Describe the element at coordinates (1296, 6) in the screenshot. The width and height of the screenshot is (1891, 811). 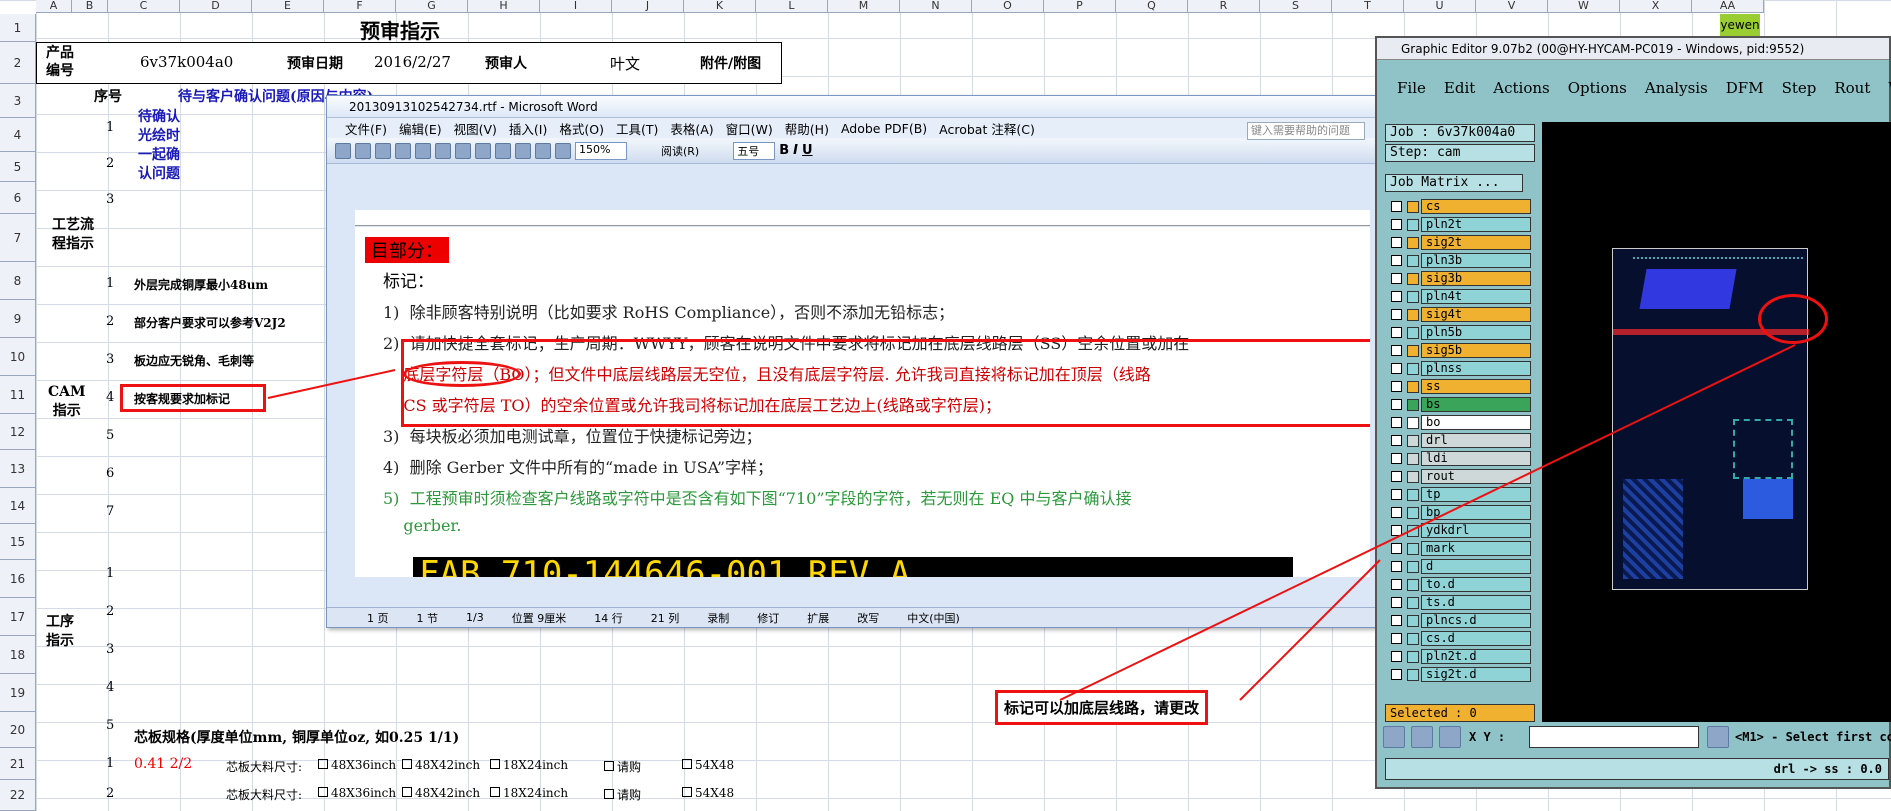
I see `column-header: S` at that location.